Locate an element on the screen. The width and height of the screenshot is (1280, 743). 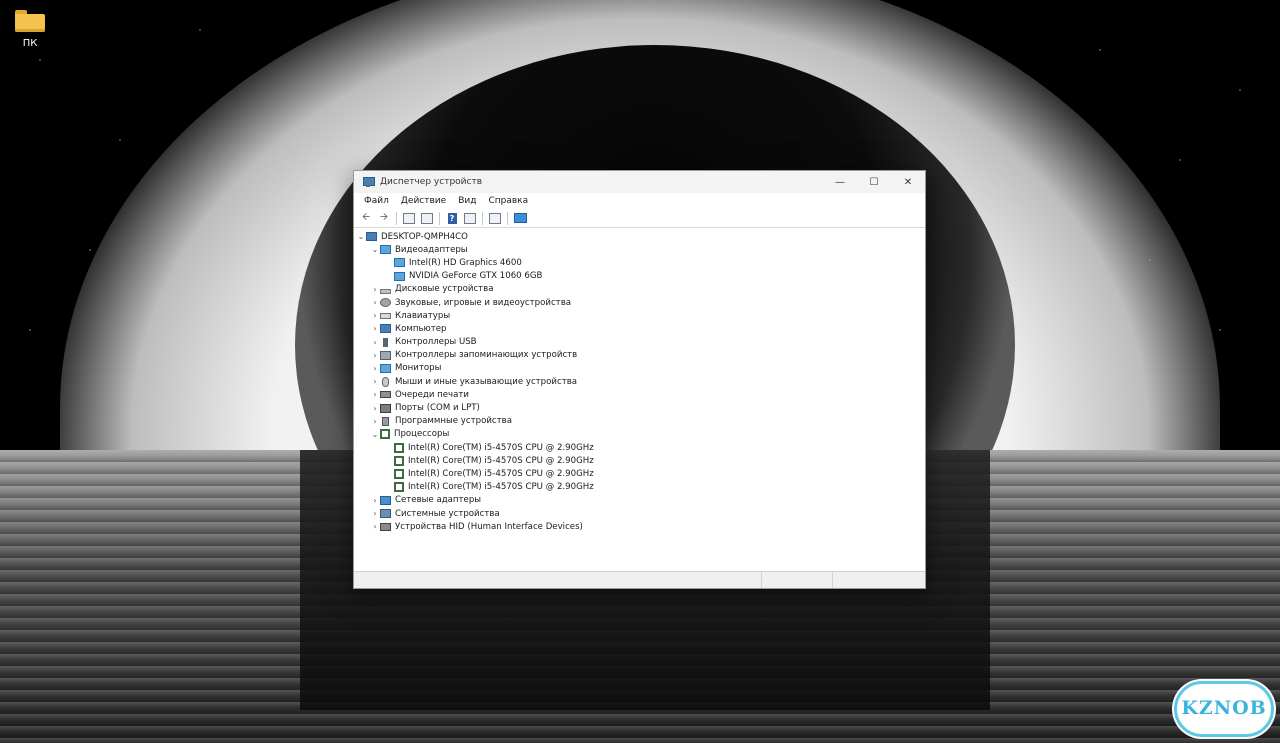
tree-category: › Порты (COM и LPT) is located at coordinates (638, 407).